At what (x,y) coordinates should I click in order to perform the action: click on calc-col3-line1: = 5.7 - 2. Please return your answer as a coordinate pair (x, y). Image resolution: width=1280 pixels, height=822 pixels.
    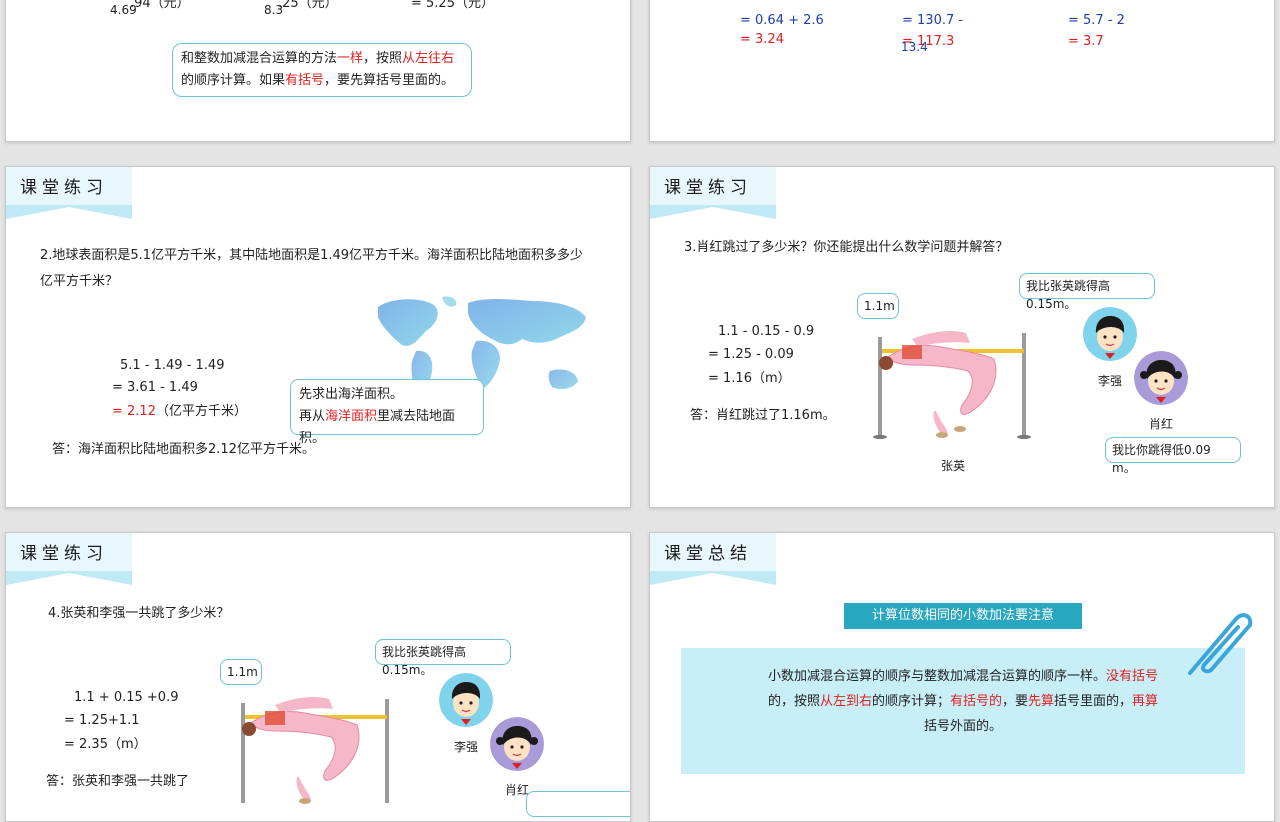
    Looking at the image, I should click on (1096, 20).